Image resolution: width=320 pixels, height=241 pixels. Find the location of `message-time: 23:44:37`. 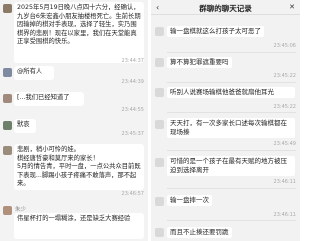

message-time: 23:44:37 is located at coordinates (132, 61).